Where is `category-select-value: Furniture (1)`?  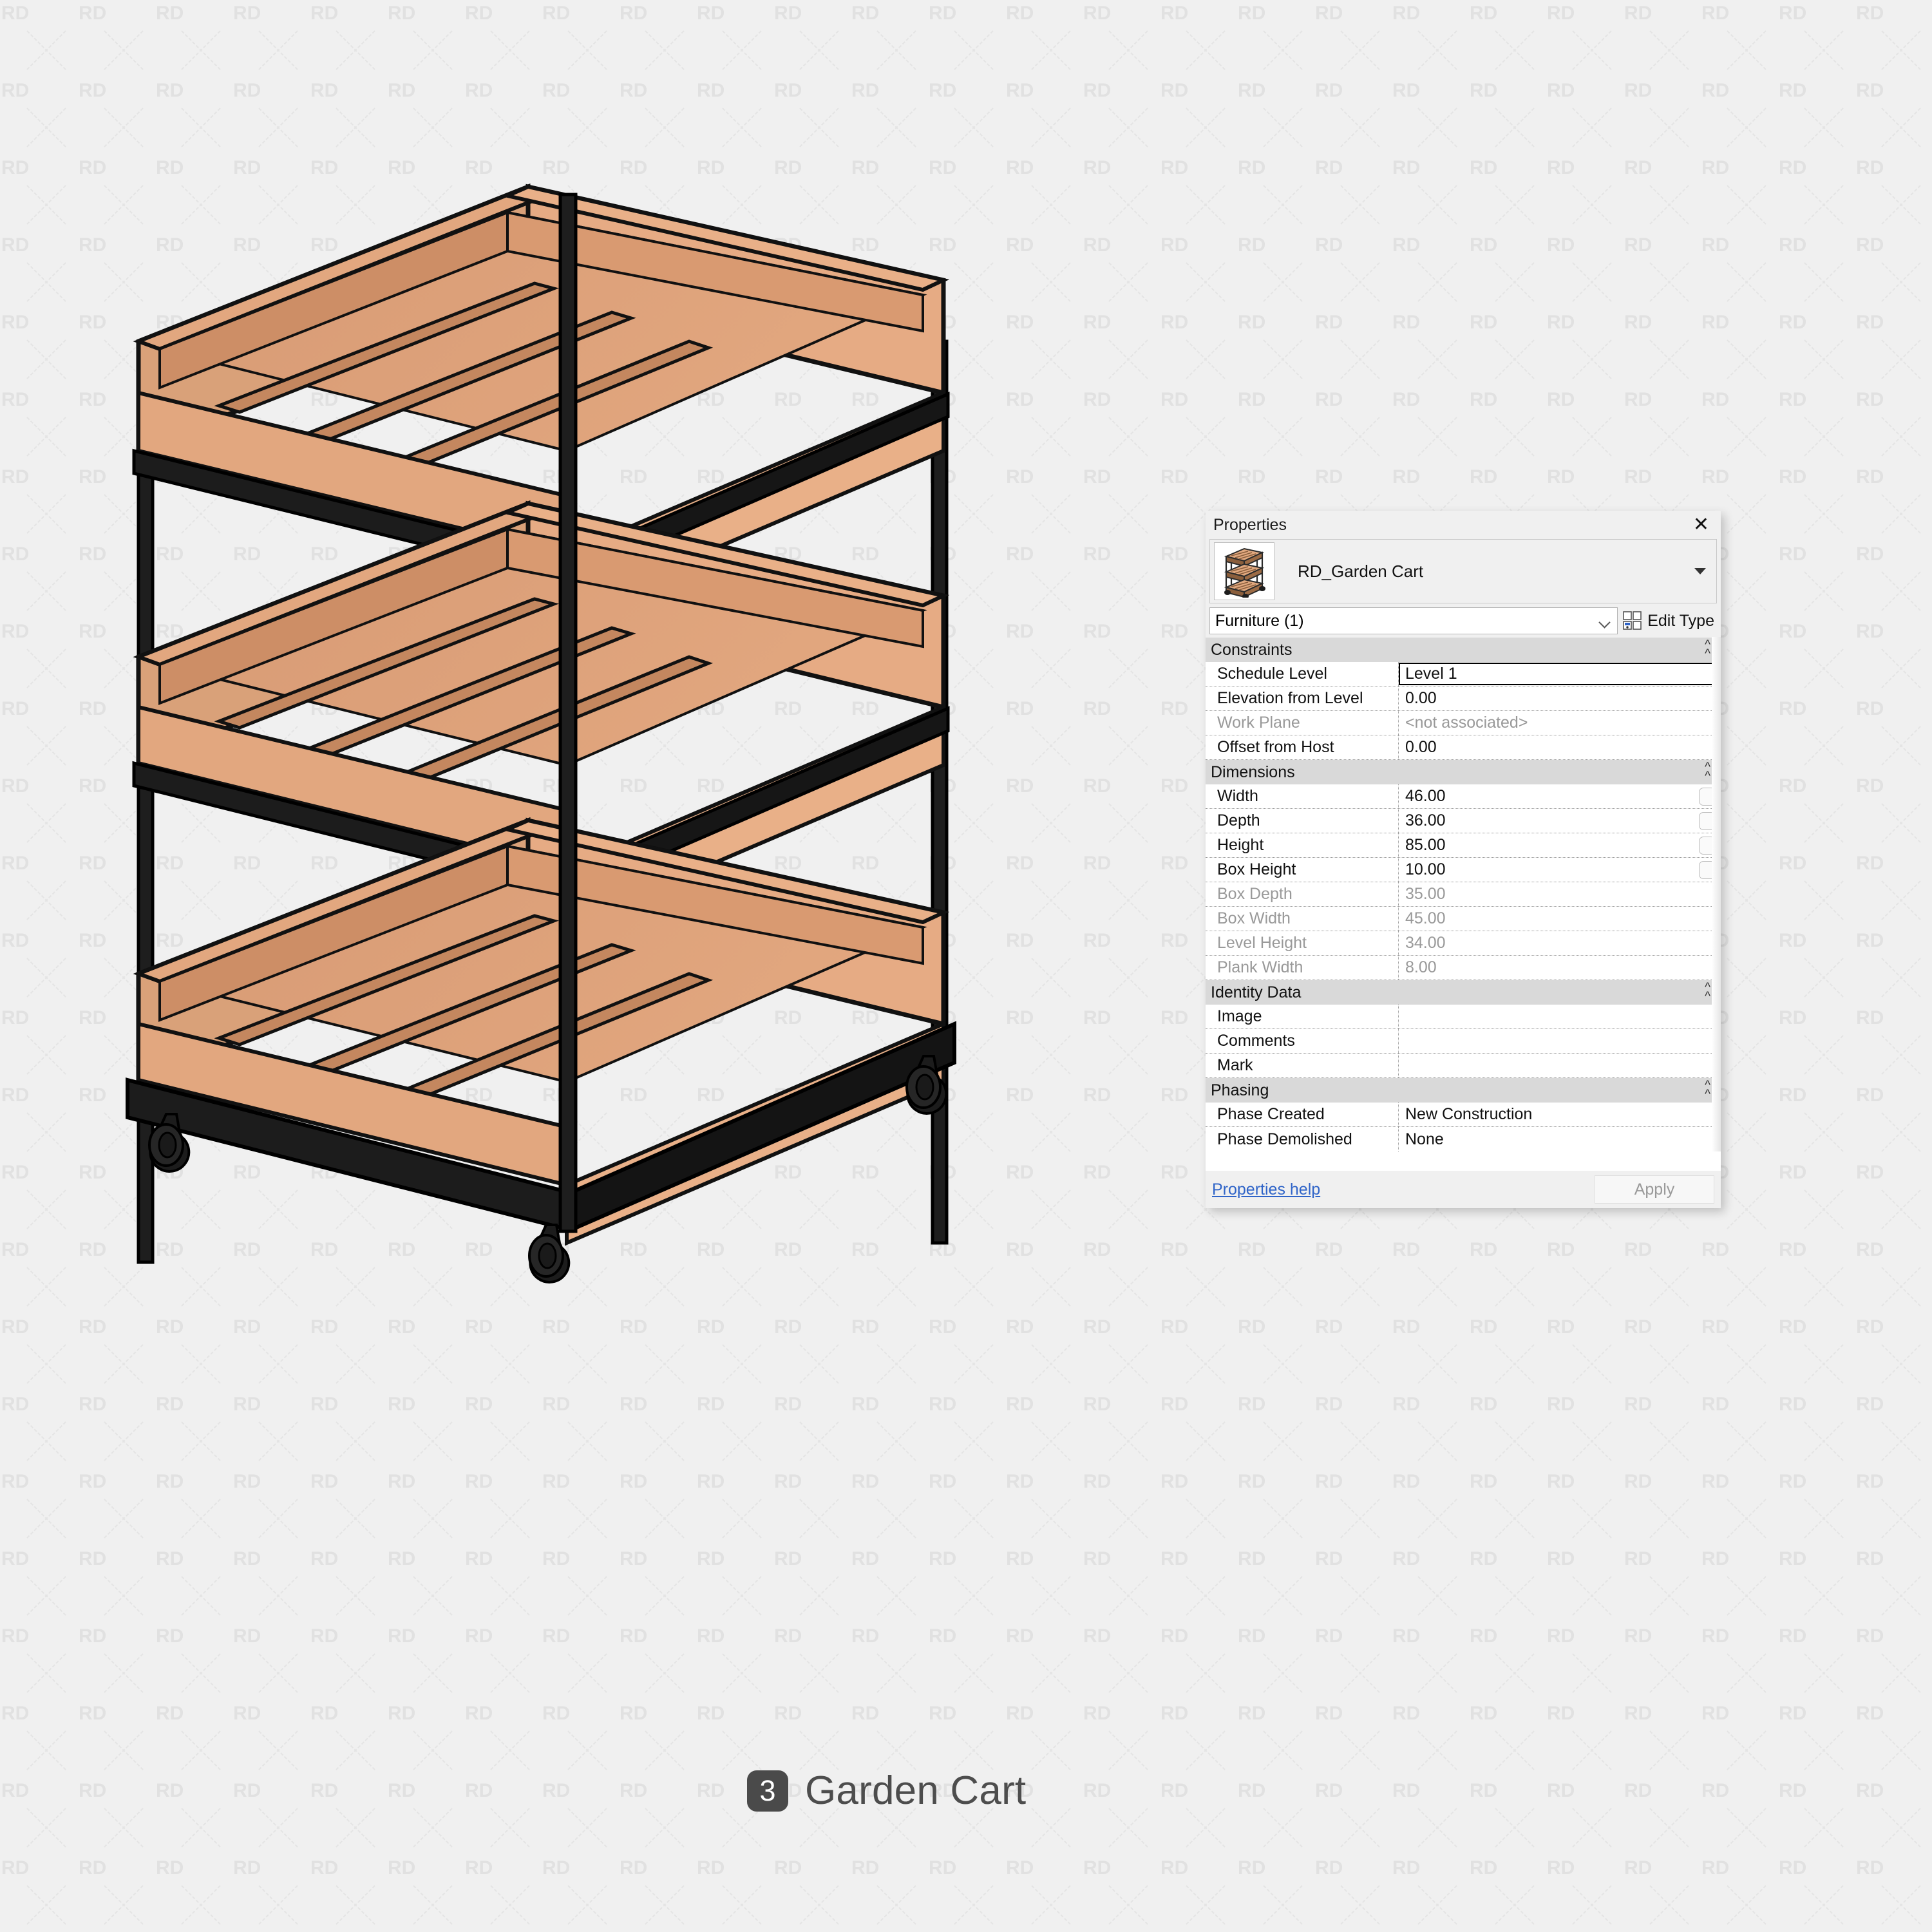 category-select-value: Furniture (1) is located at coordinates (1259, 620).